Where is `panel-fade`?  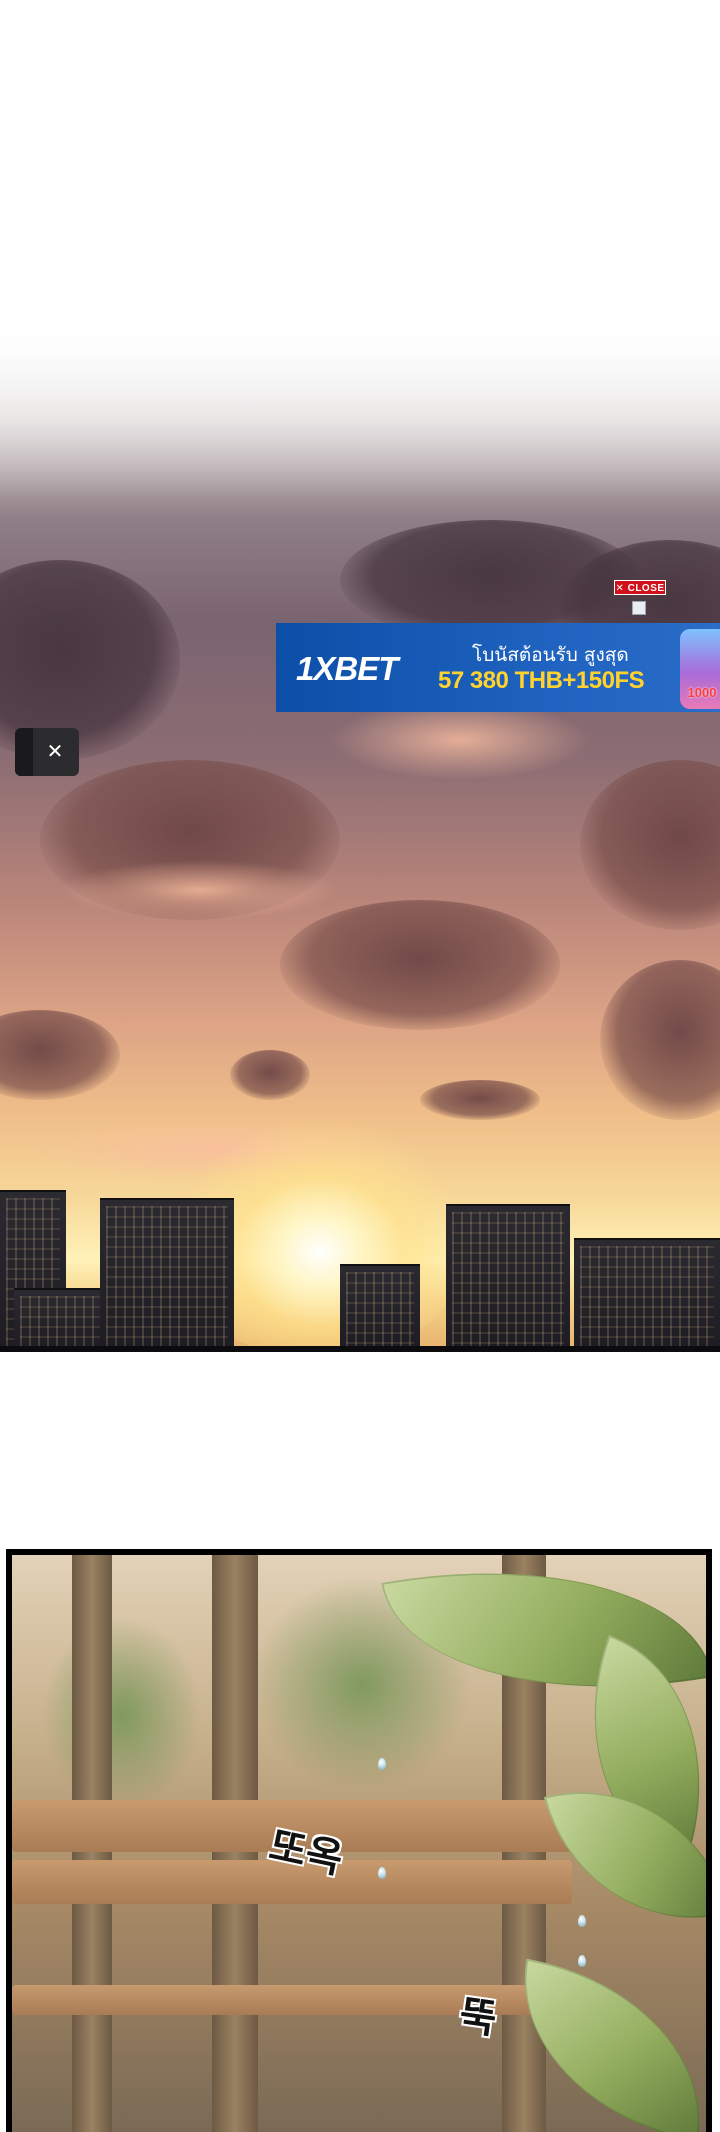 panel-fade is located at coordinates (360, 400).